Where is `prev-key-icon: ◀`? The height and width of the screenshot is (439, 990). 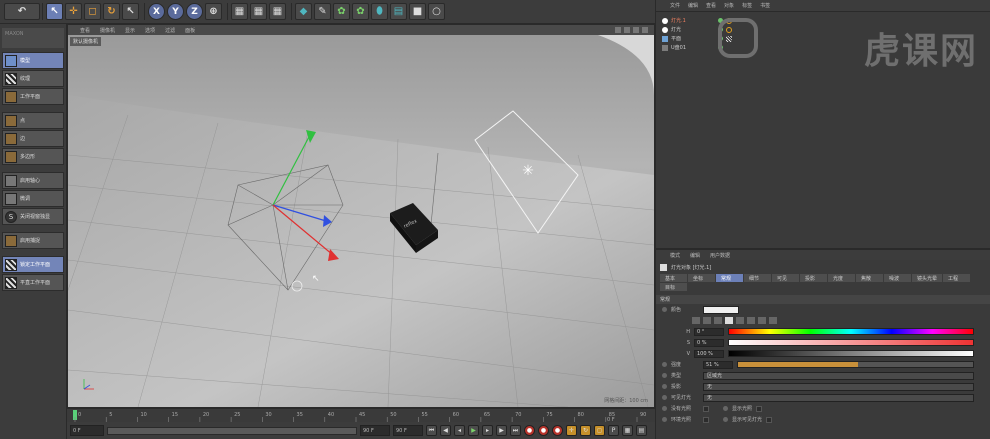
prev-key-icon: ◀ is located at coordinates (445, 430).